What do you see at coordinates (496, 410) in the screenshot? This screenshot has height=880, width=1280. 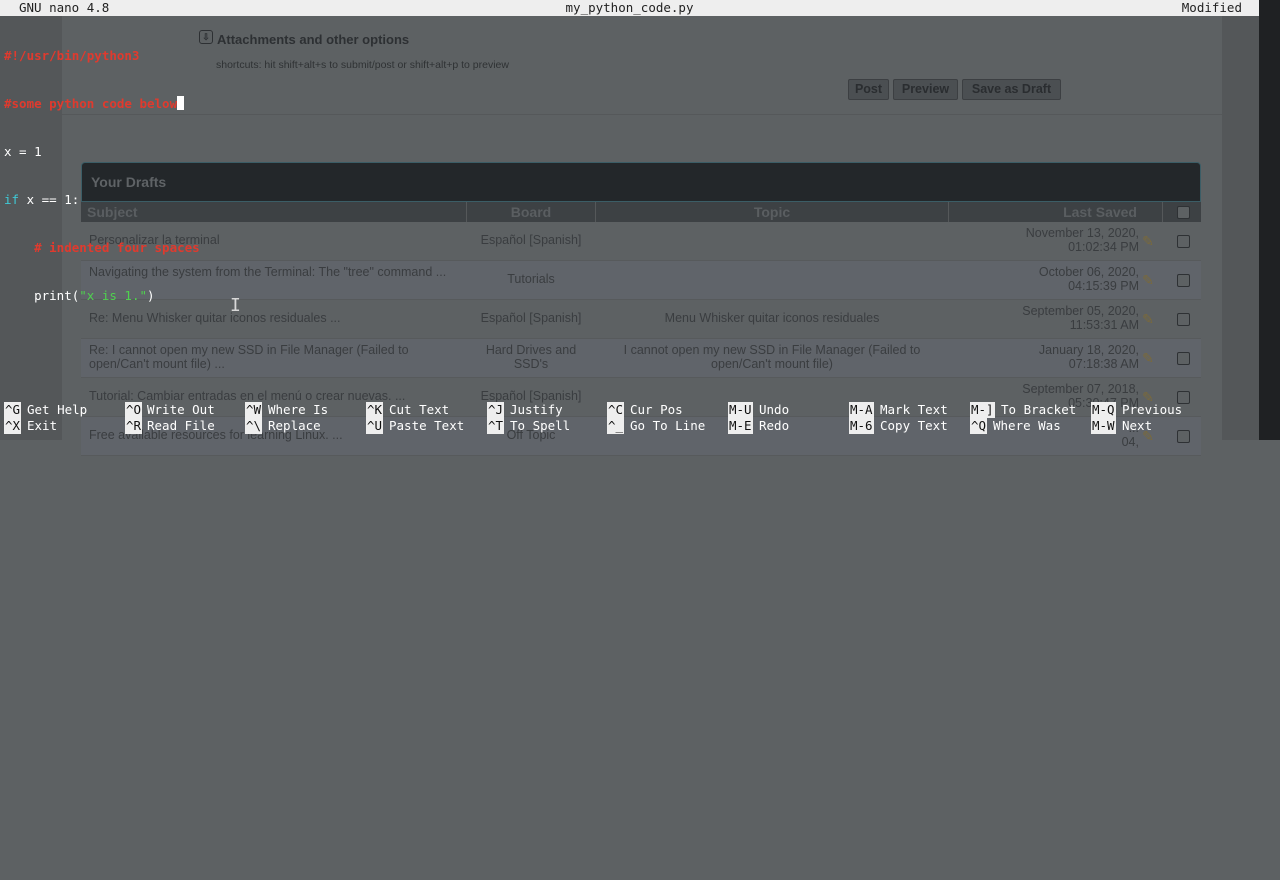 I see `shortcut-key: ^J` at bounding box center [496, 410].